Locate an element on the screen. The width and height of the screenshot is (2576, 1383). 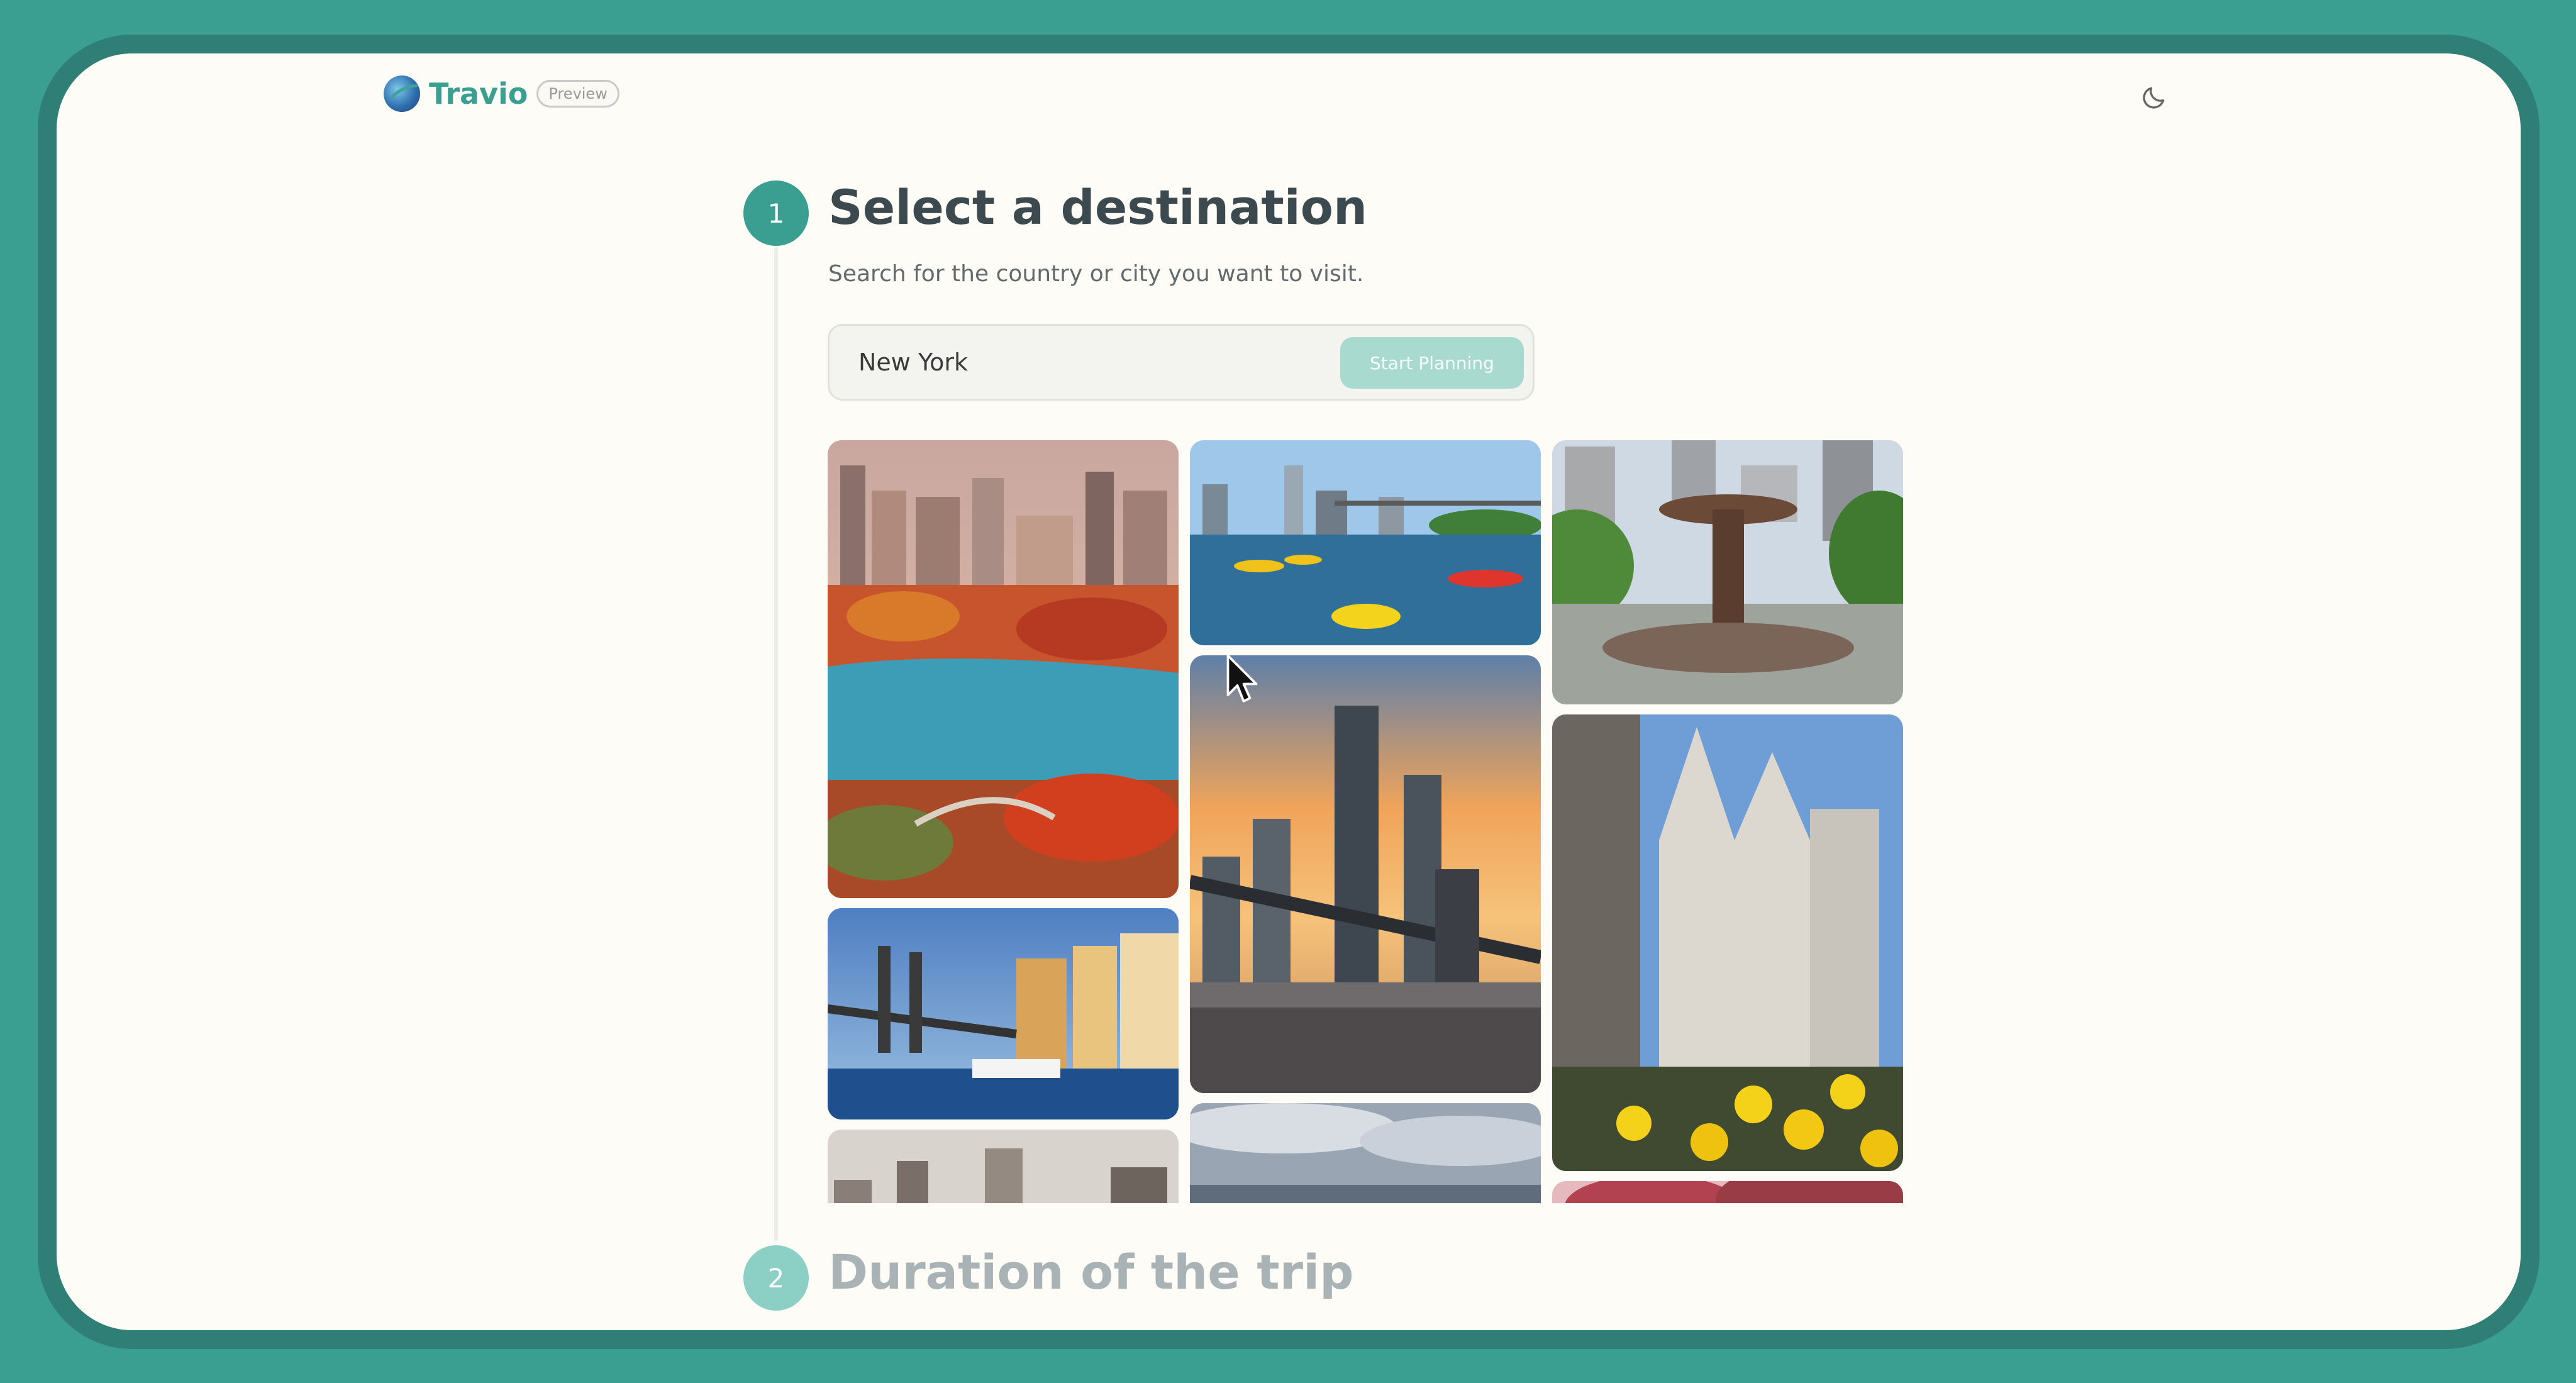
step-connector-line is located at coordinates (776, 744).